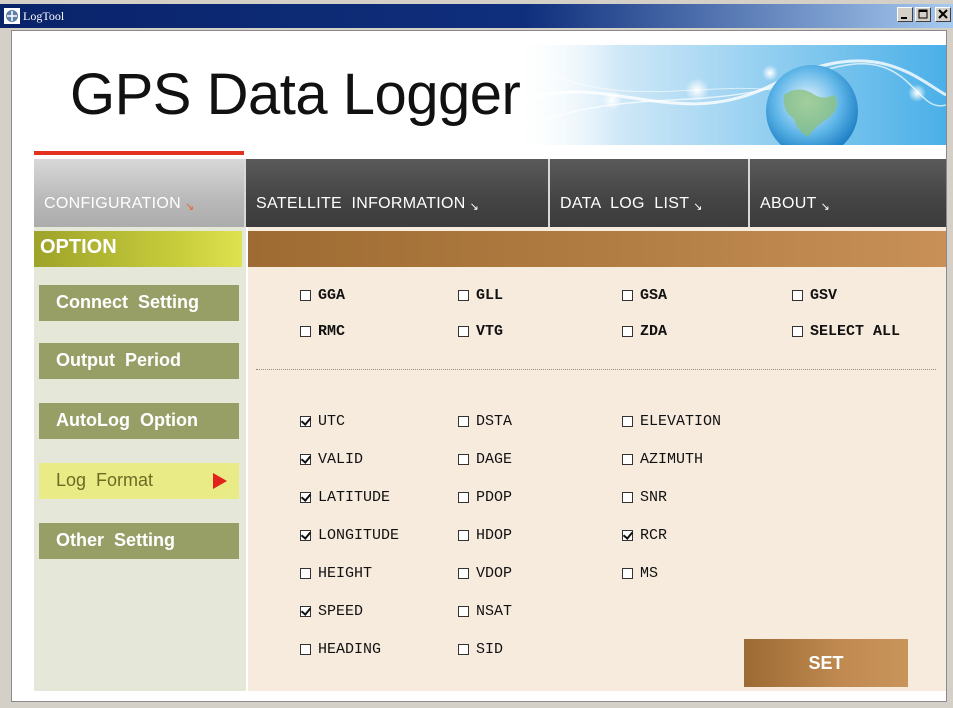 This screenshot has width=953, height=708. Describe the element at coordinates (354, 497) in the screenshot. I see `checkbox-label: LATITUDE` at that location.